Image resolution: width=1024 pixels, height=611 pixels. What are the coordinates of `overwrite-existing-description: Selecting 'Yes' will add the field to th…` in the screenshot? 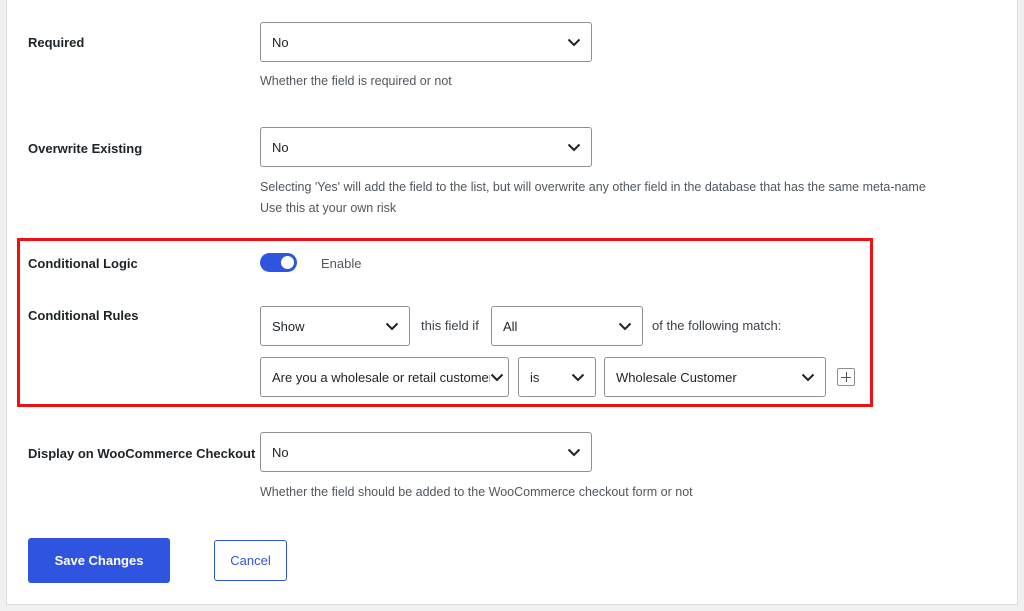 It's located at (593, 187).